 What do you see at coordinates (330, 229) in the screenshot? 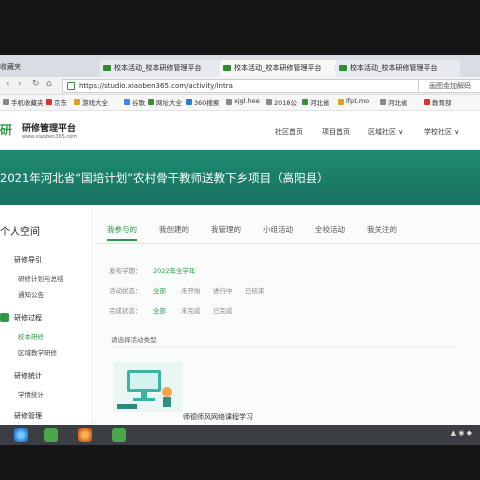
I see `tab-school-activity: 全校活动` at bounding box center [330, 229].